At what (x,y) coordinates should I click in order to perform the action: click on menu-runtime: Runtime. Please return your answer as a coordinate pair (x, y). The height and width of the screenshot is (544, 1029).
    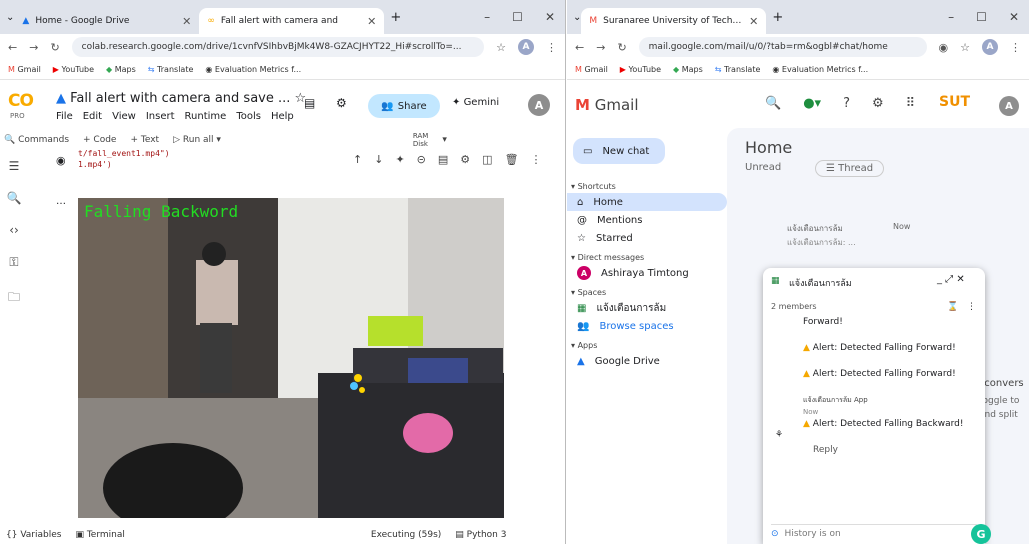
    Looking at the image, I should click on (206, 116).